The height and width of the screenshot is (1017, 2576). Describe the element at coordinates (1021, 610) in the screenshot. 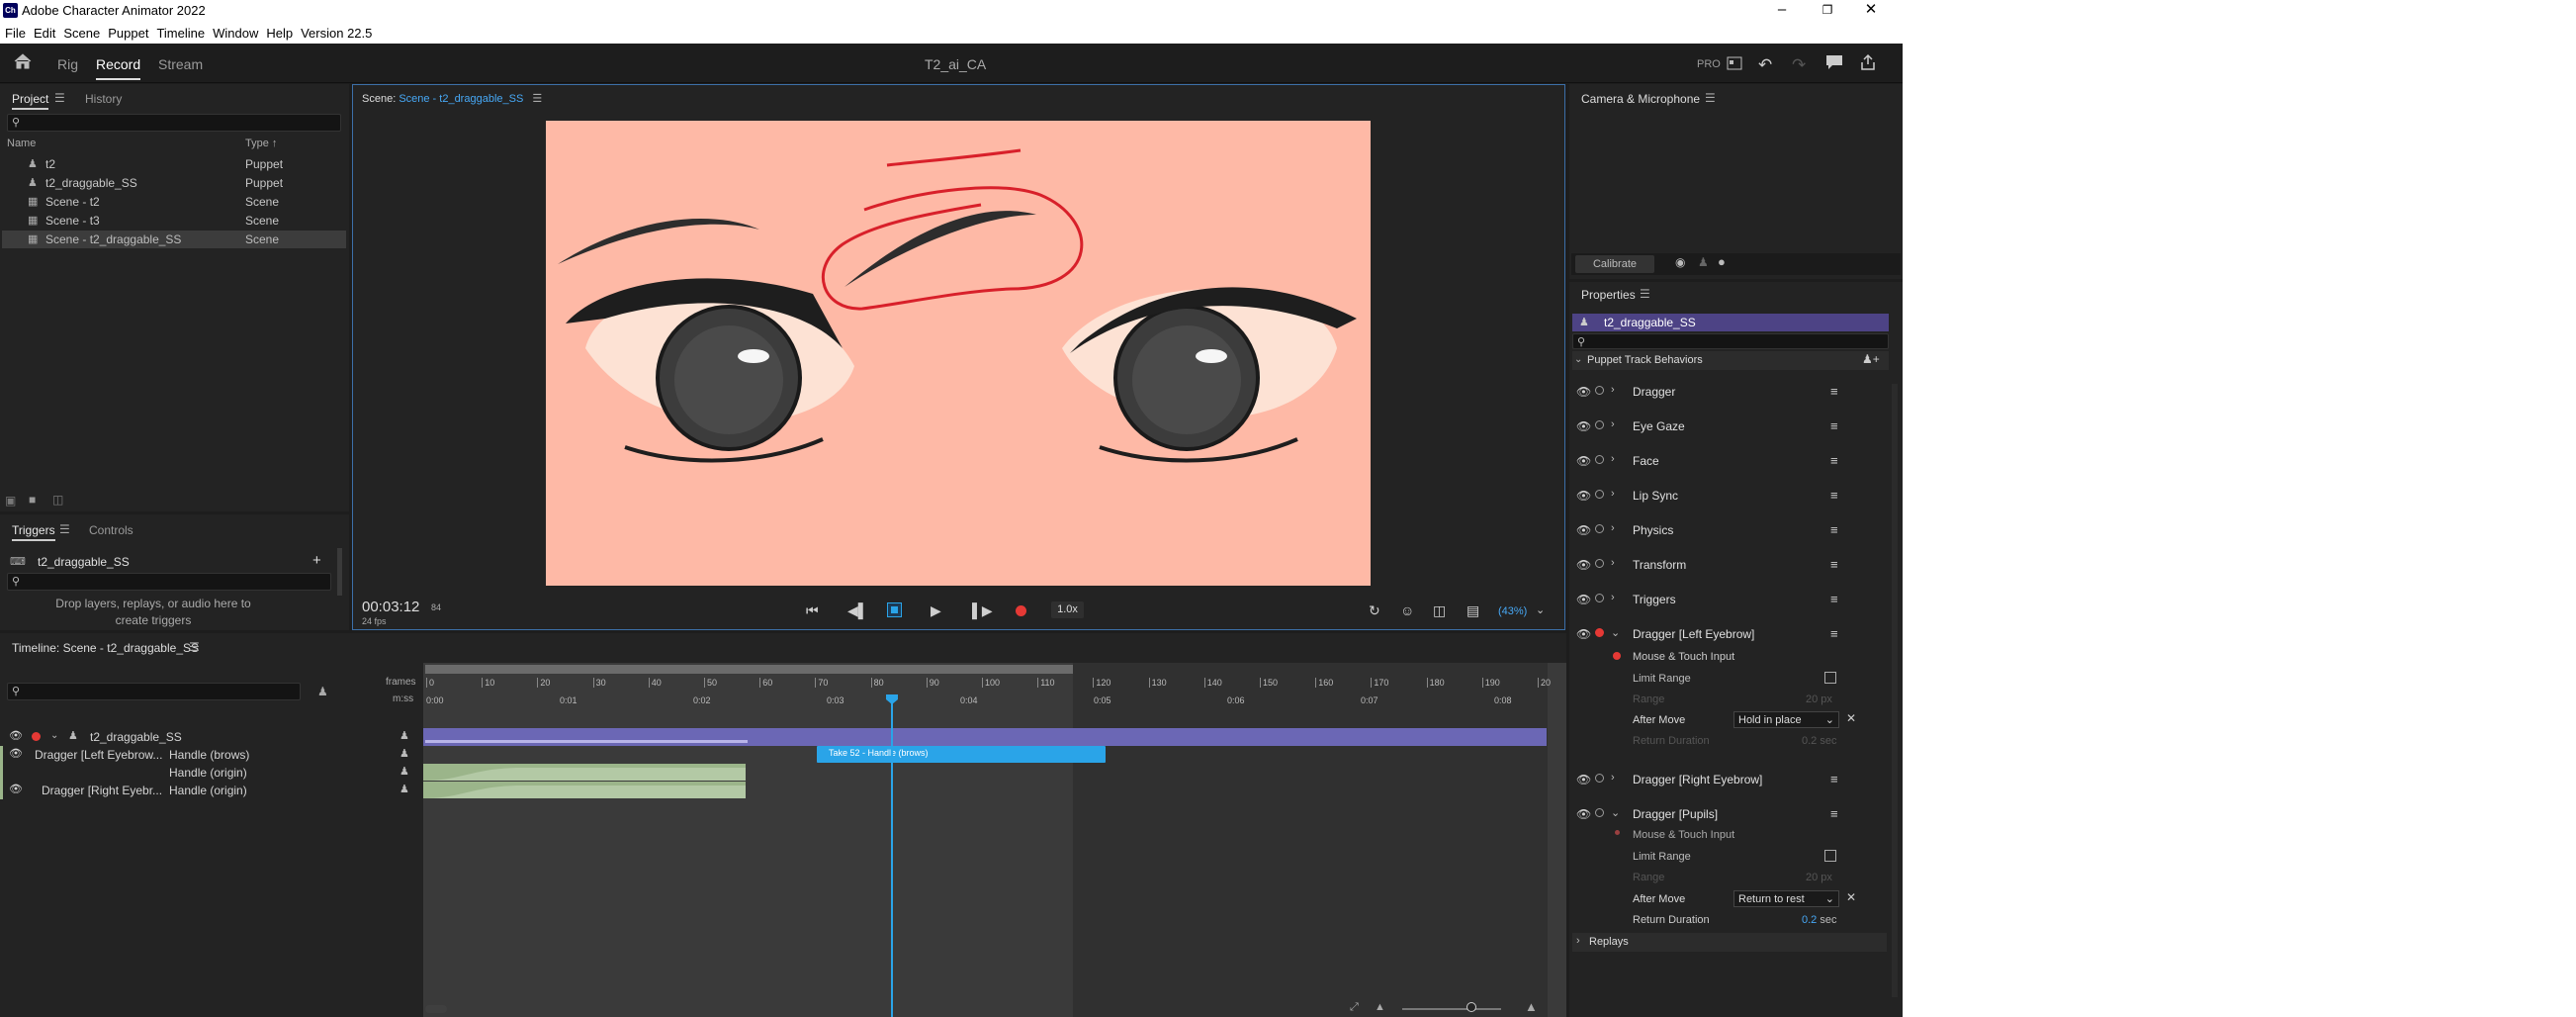

I see `record-button` at that location.